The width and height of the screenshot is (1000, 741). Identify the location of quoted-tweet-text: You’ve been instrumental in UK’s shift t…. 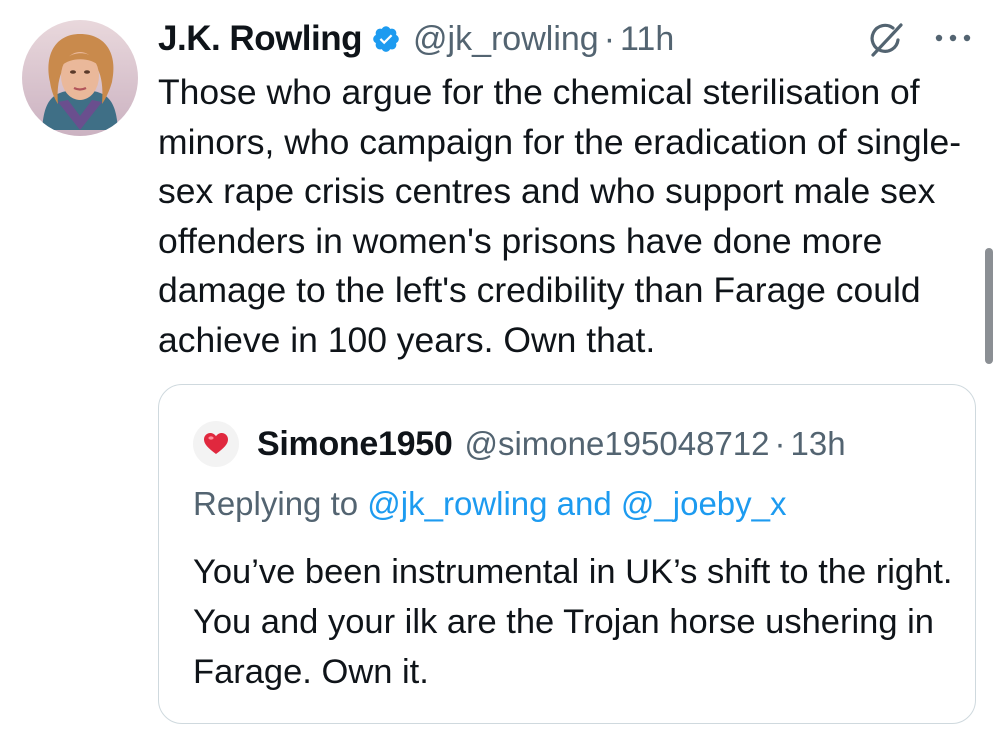
(573, 622).